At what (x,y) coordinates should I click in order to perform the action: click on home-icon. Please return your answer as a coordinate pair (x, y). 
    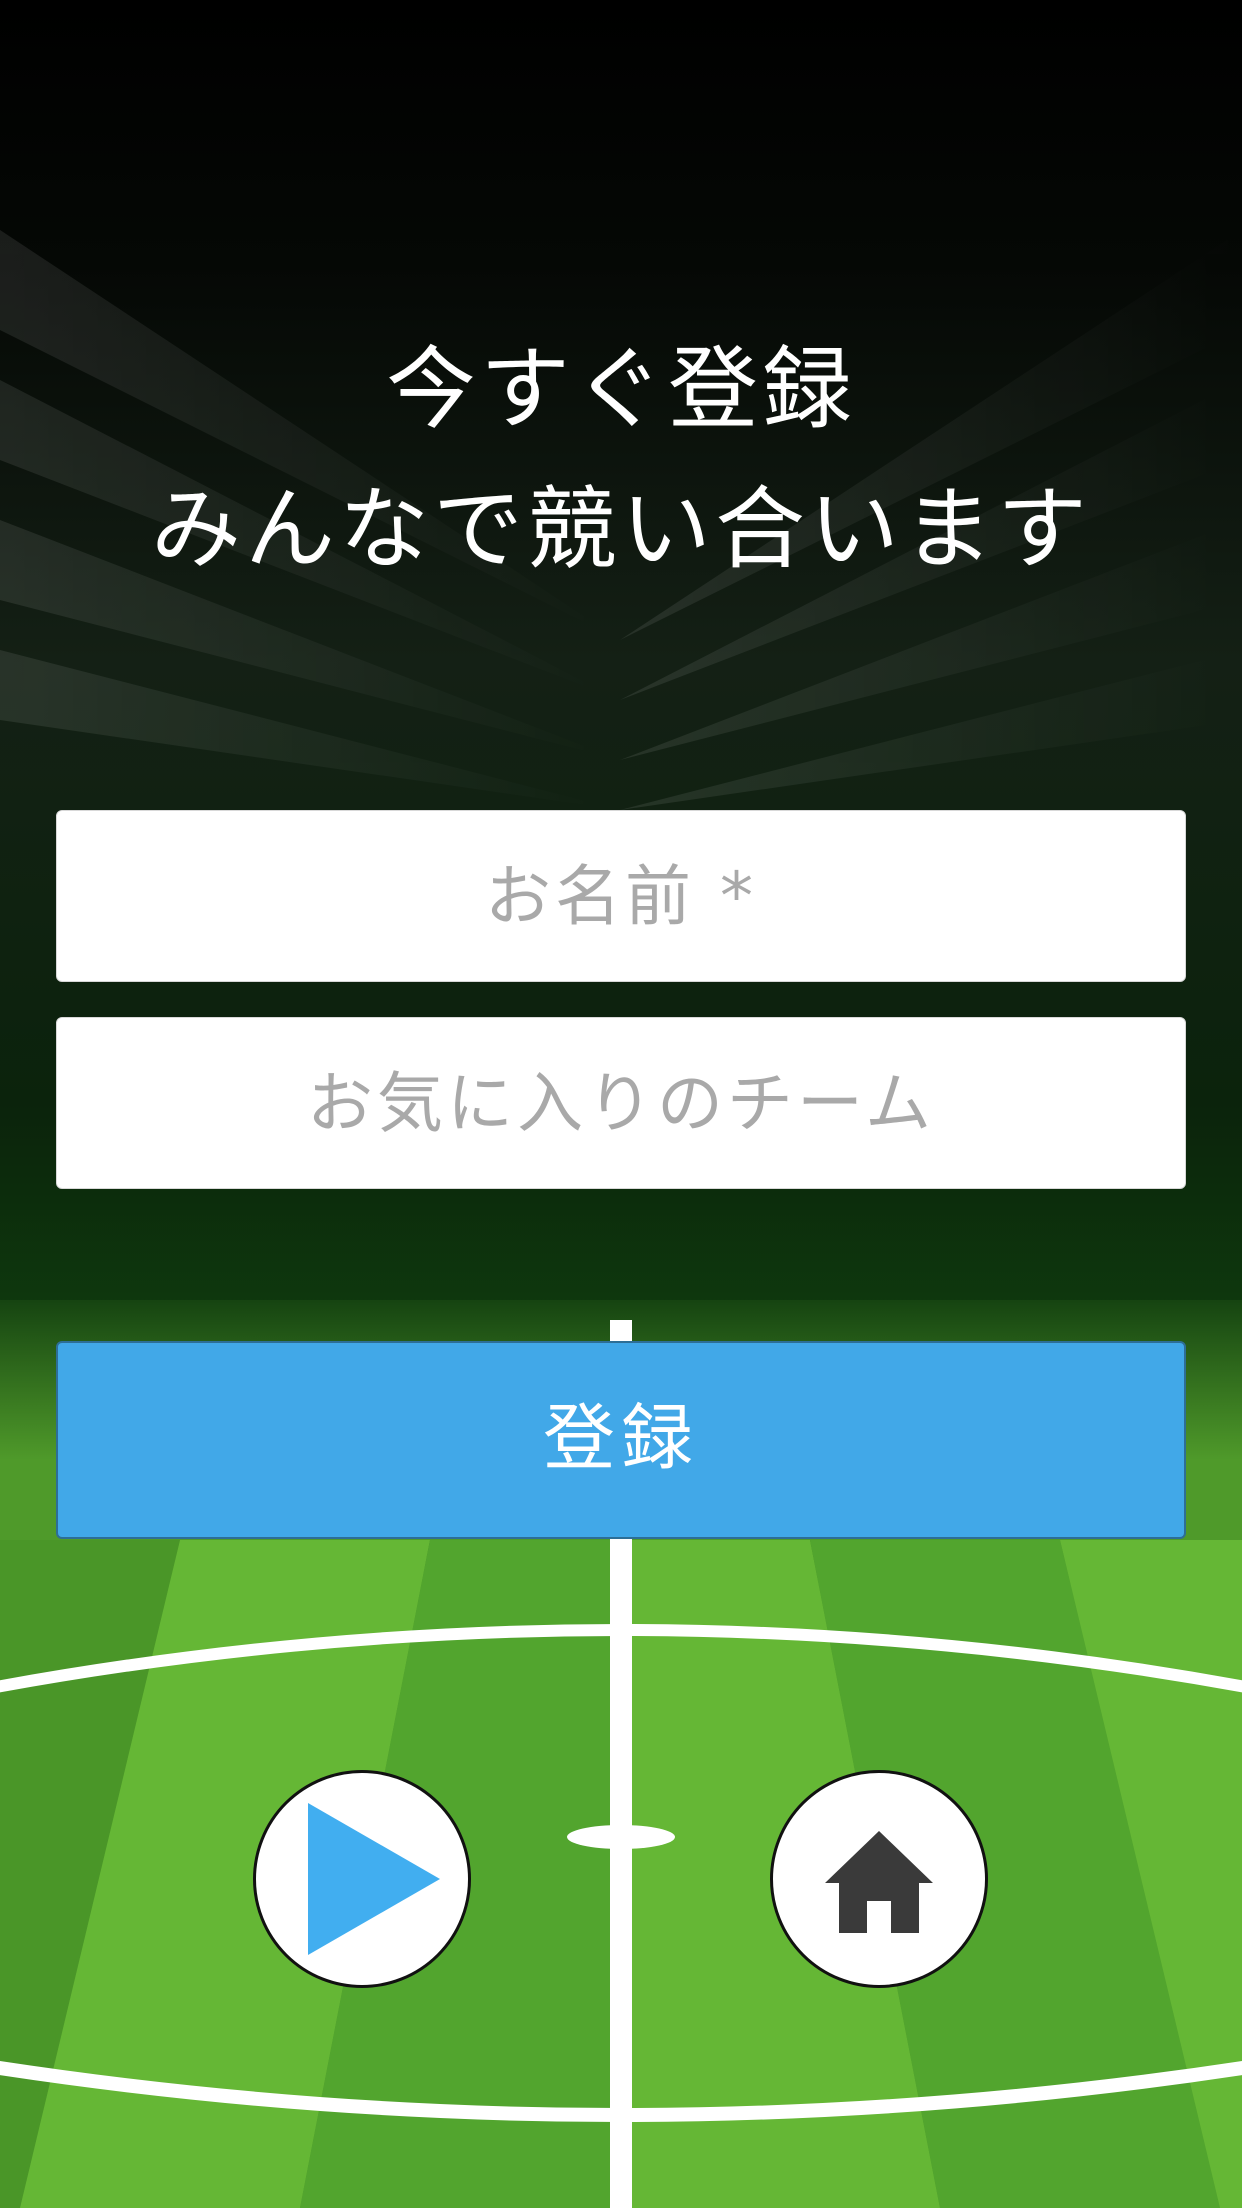
    Looking at the image, I should click on (879, 1882).